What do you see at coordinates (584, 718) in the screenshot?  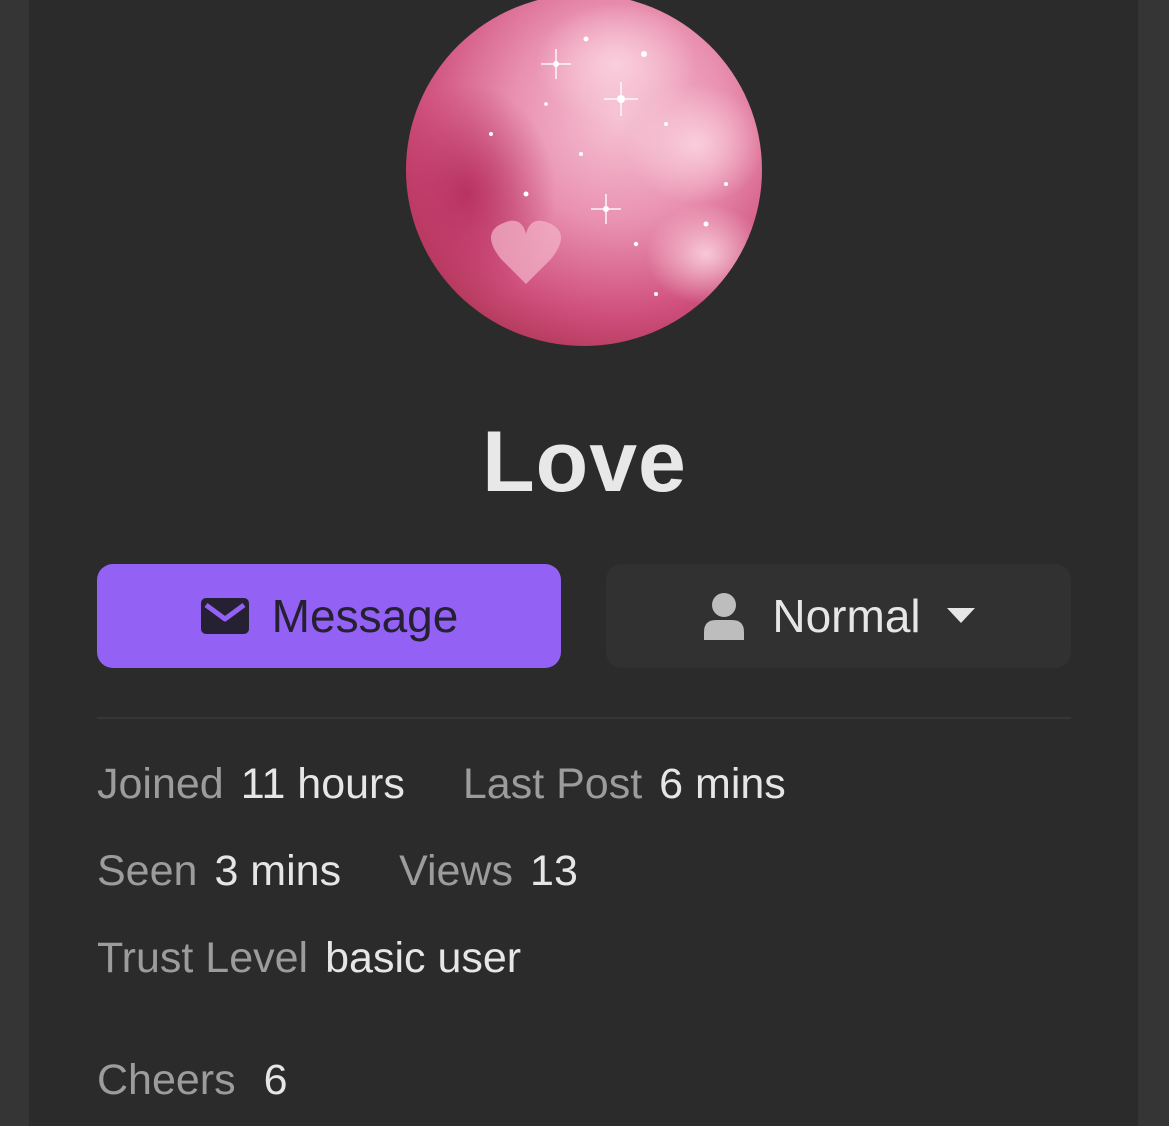 I see `divider` at bounding box center [584, 718].